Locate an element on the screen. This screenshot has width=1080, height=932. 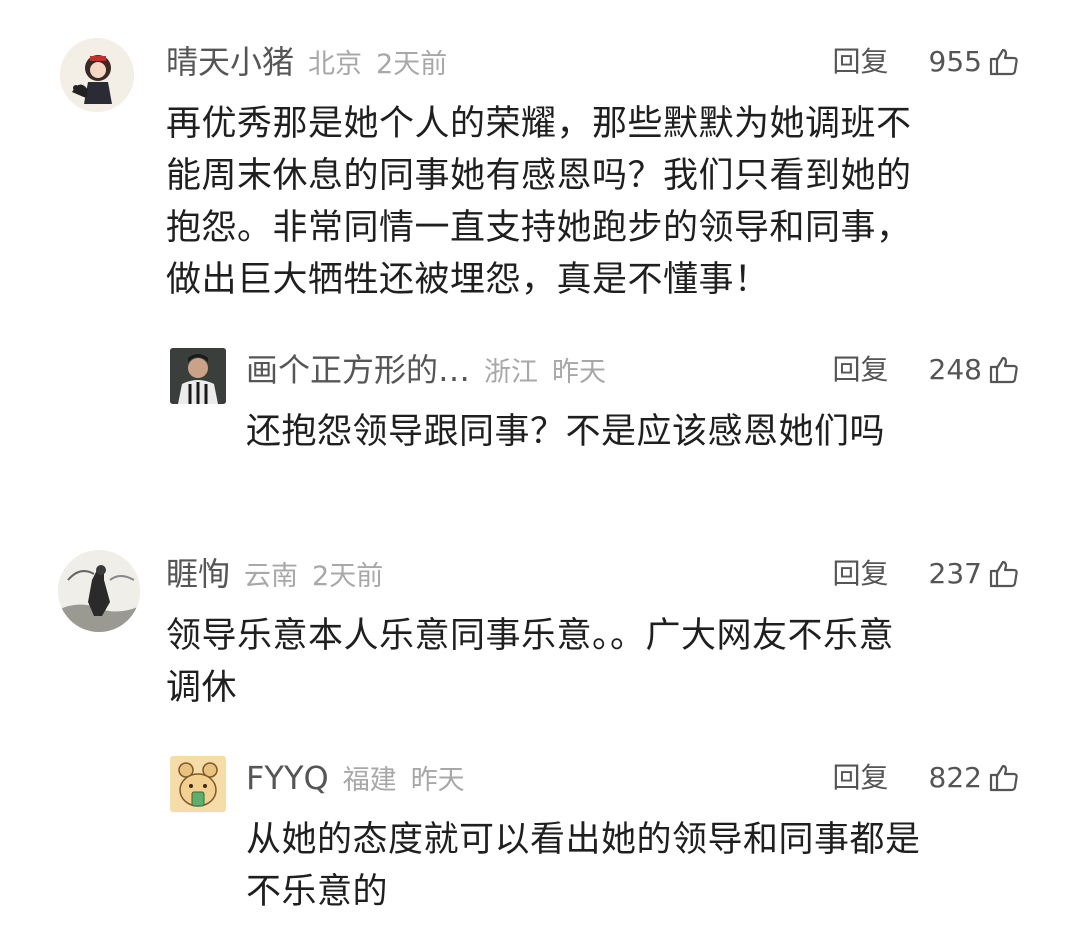
comment-actions: 回复 822 is located at coordinates (926, 778).